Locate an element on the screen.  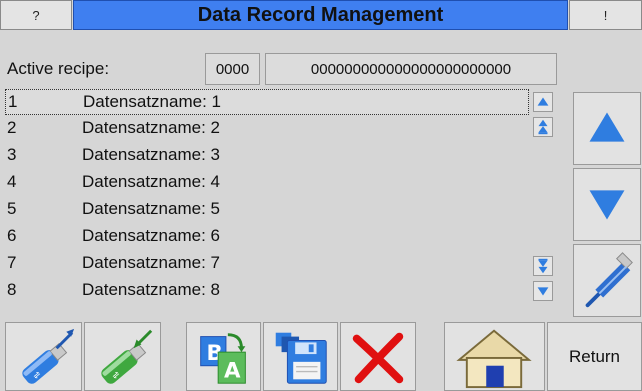
scroll-down-icon is located at coordinates (543, 291).